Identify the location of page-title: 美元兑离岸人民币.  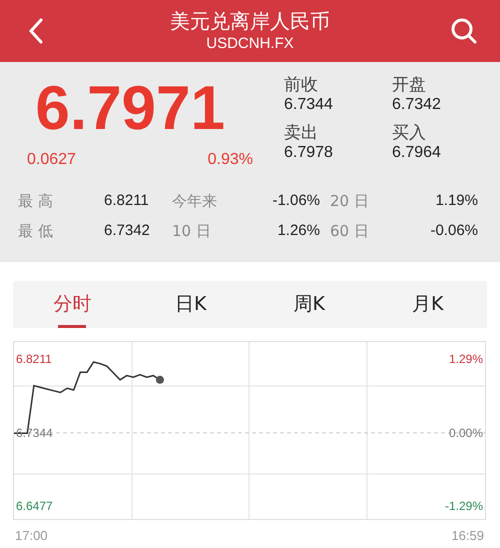
(250, 21).